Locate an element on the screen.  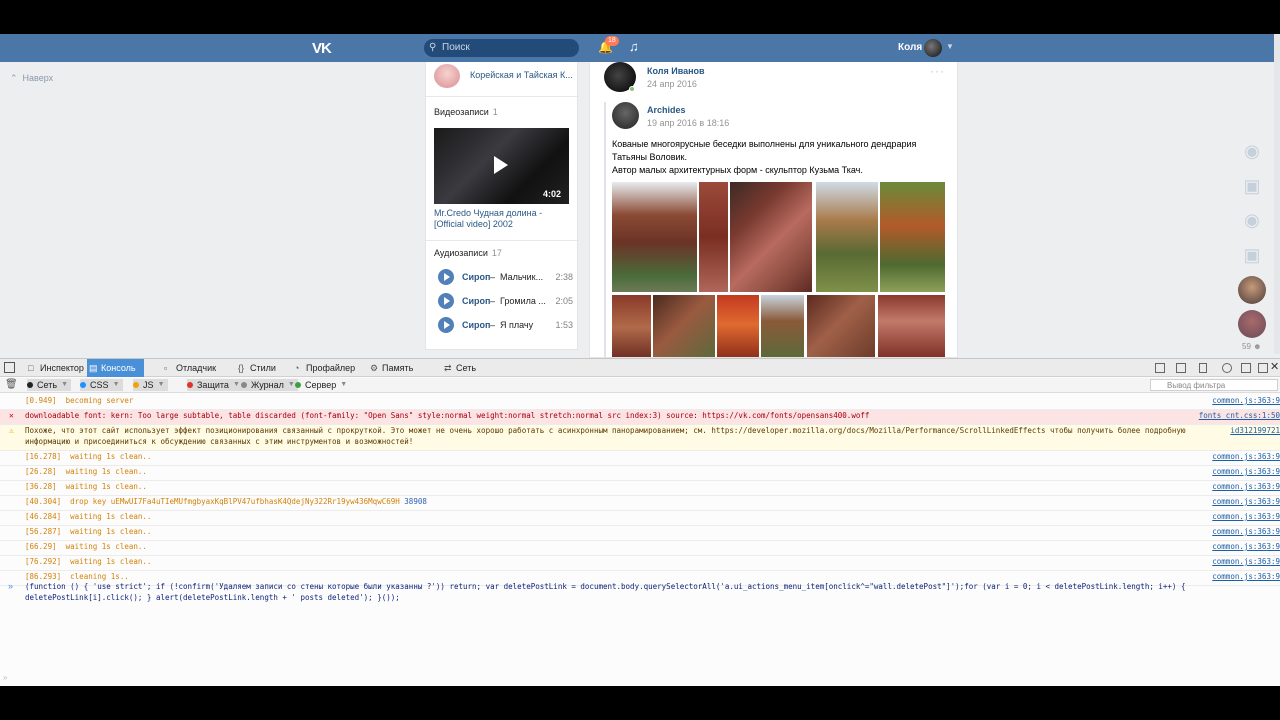
element-picker-icon is located at coordinates (9, 367).